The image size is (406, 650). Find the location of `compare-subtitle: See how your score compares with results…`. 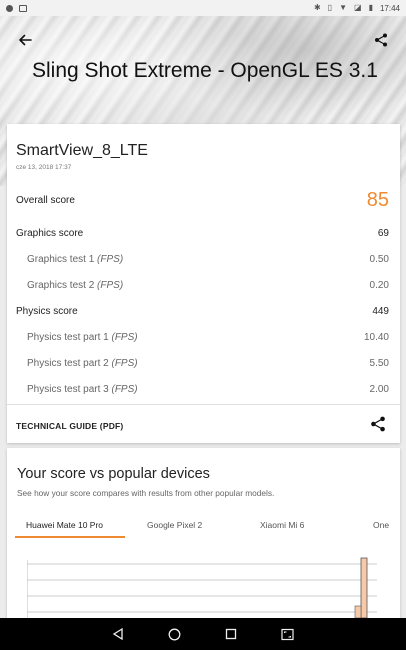

compare-subtitle: See how your score compares with results… is located at coordinates (146, 493).